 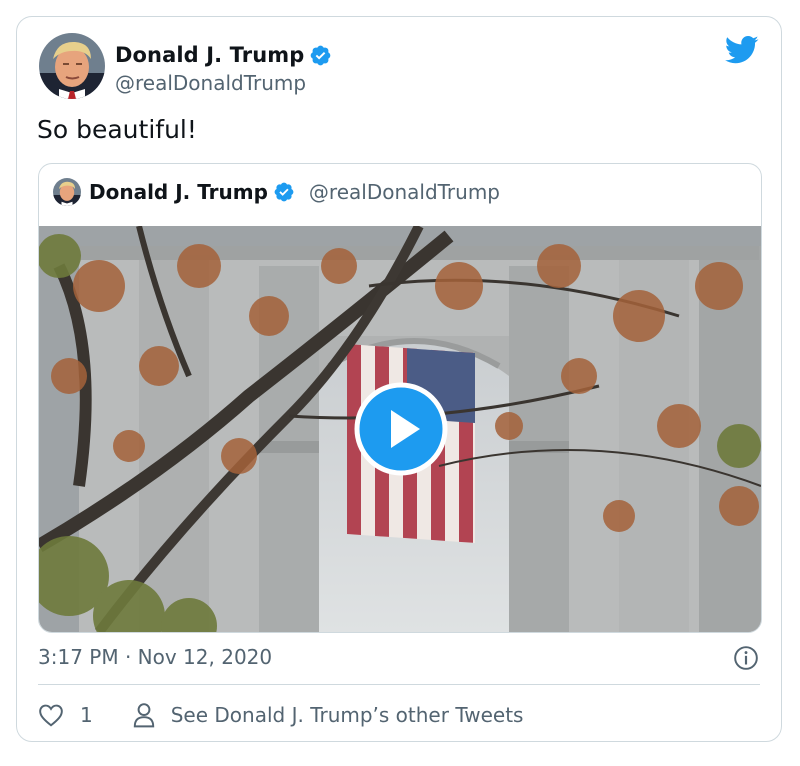 I want to click on quoted-tweet-header: Donald J. Trump @realDonaldTrump, so click(x=276, y=192).